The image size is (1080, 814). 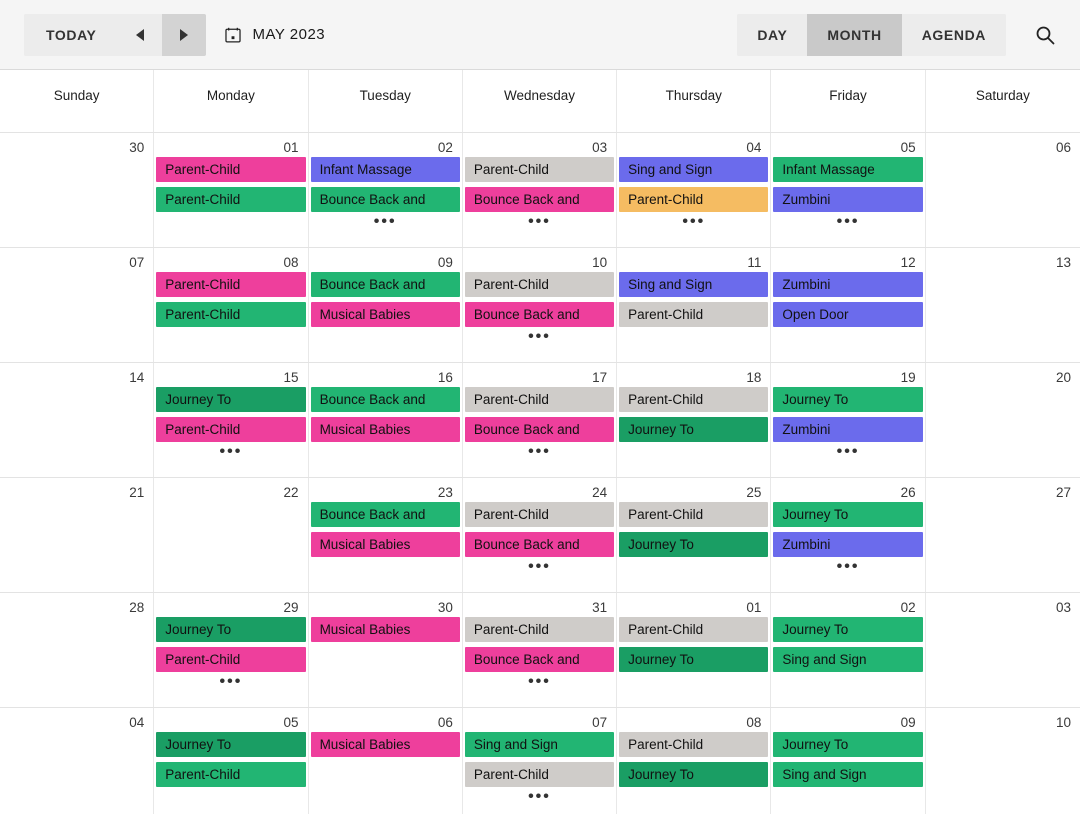 I want to click on day-cell: 17 Parent-Child Bounce Back and •••, so click(x=540, y=420).